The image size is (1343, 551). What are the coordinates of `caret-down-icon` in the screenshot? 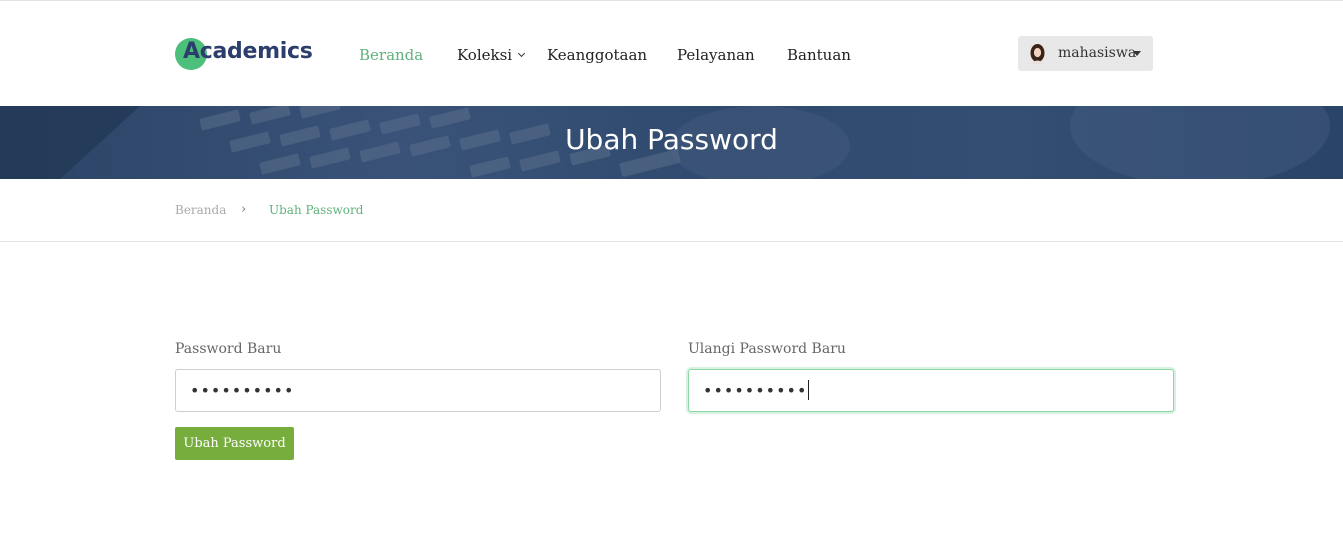 It's located at (1137, 53).